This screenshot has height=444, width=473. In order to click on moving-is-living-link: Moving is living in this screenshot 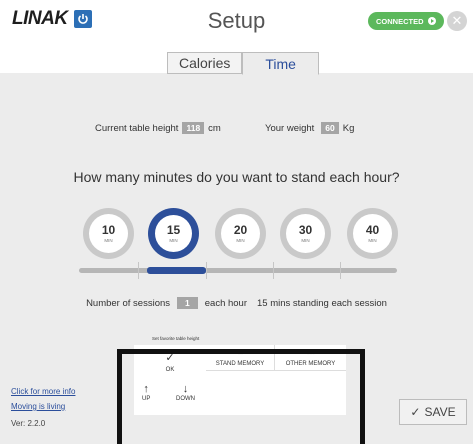, I will do `click(38, 406)`.